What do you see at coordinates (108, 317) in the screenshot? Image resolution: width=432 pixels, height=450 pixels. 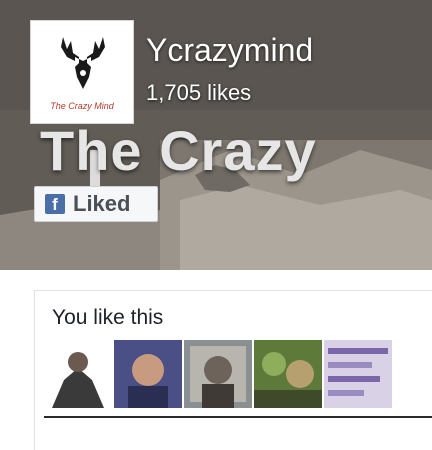 I see `friends-title: You like this` at bounding box center [108, 317].